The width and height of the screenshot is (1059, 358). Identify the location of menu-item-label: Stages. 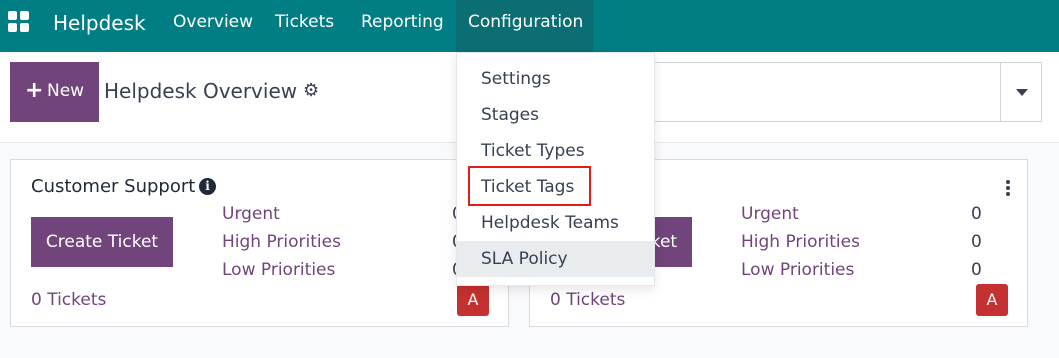
(510, 115).